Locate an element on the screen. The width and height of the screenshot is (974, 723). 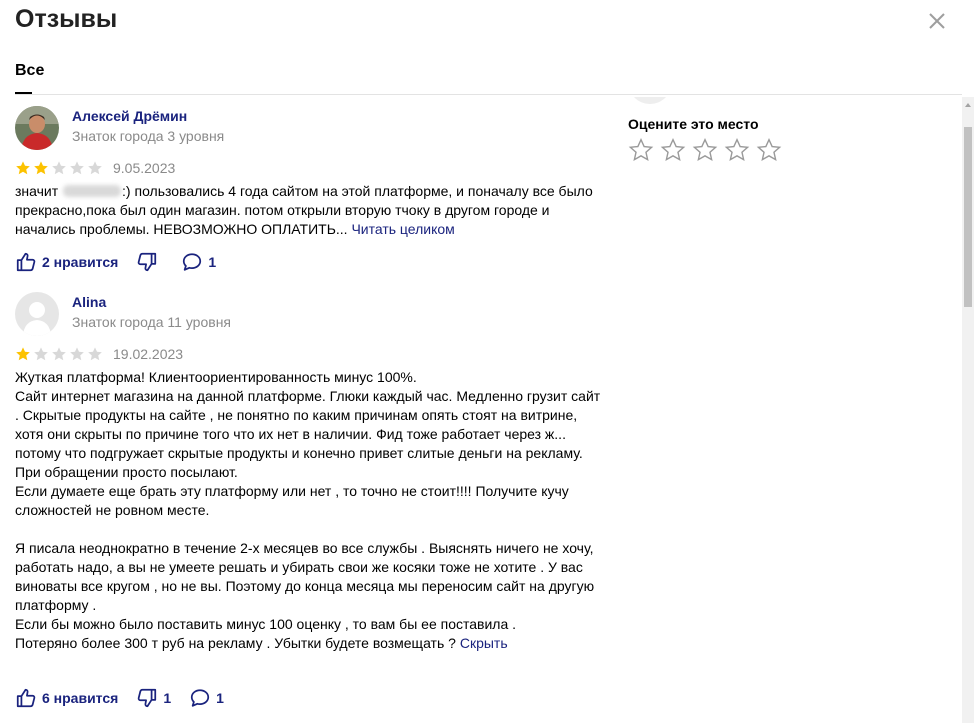
tabs-divider is located at coordinates (488, 94).